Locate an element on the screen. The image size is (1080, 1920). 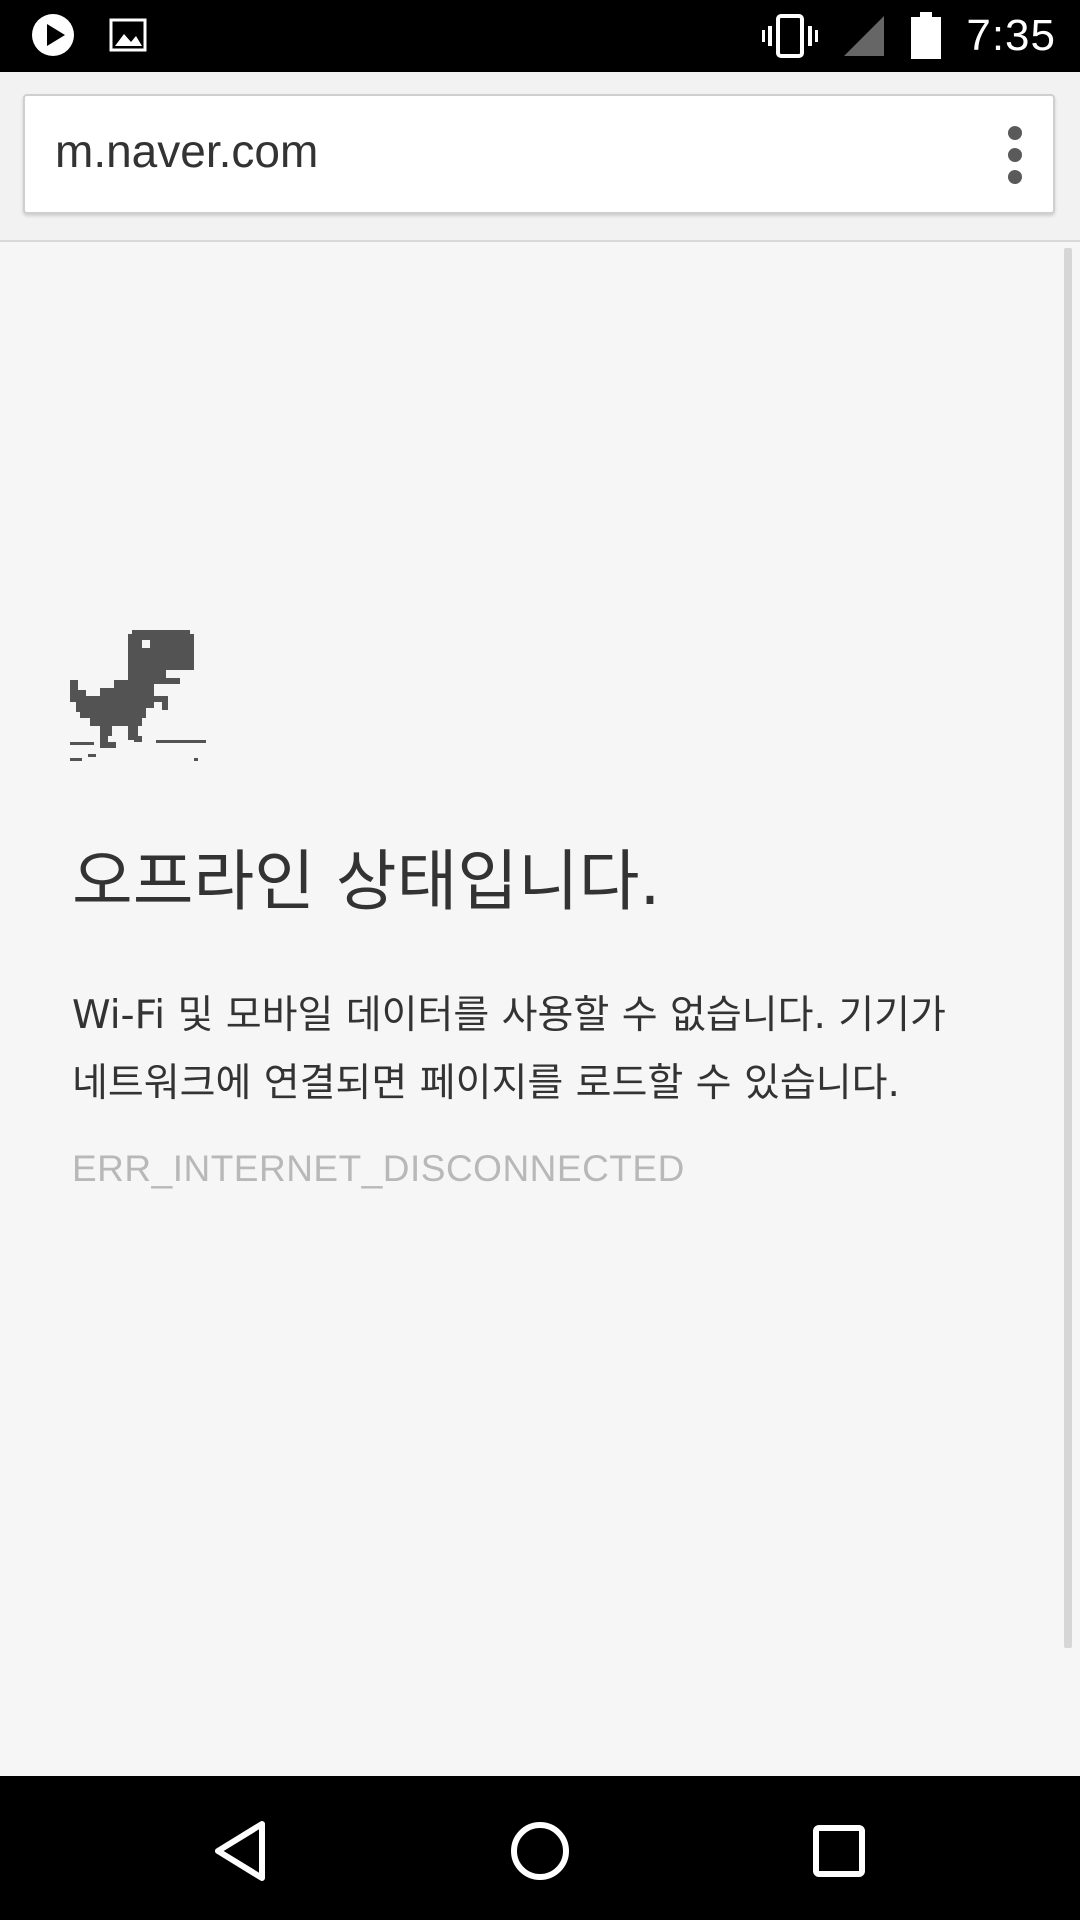
error-code: ERR_INTERNET_DISCONNECTED is located at coordinates (378, 1168).